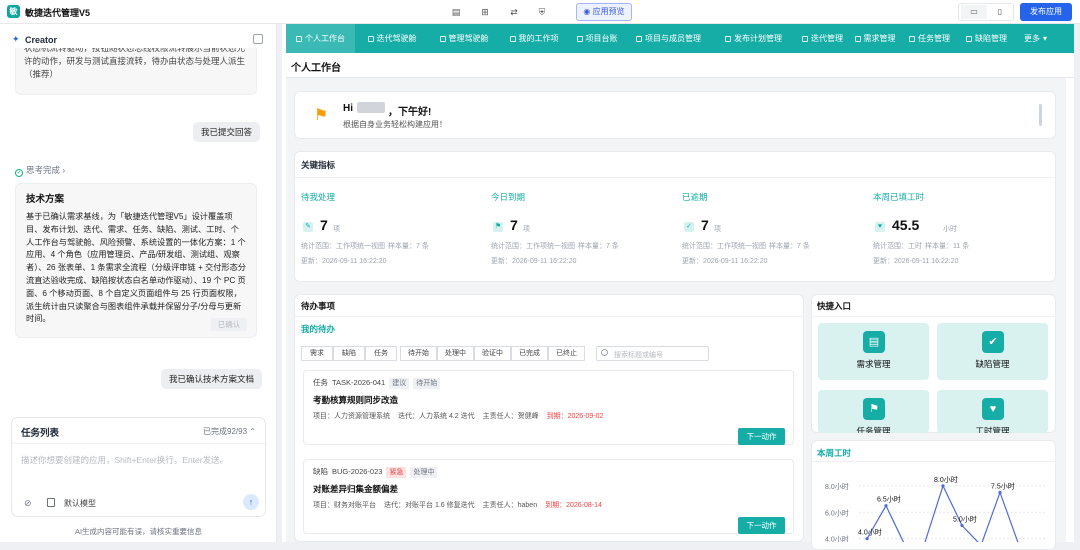 The image size is (1080, 550). Describe the element at coordinates (906, 225) in the screenshot. I see `kpi-value: 45.5` at that location.